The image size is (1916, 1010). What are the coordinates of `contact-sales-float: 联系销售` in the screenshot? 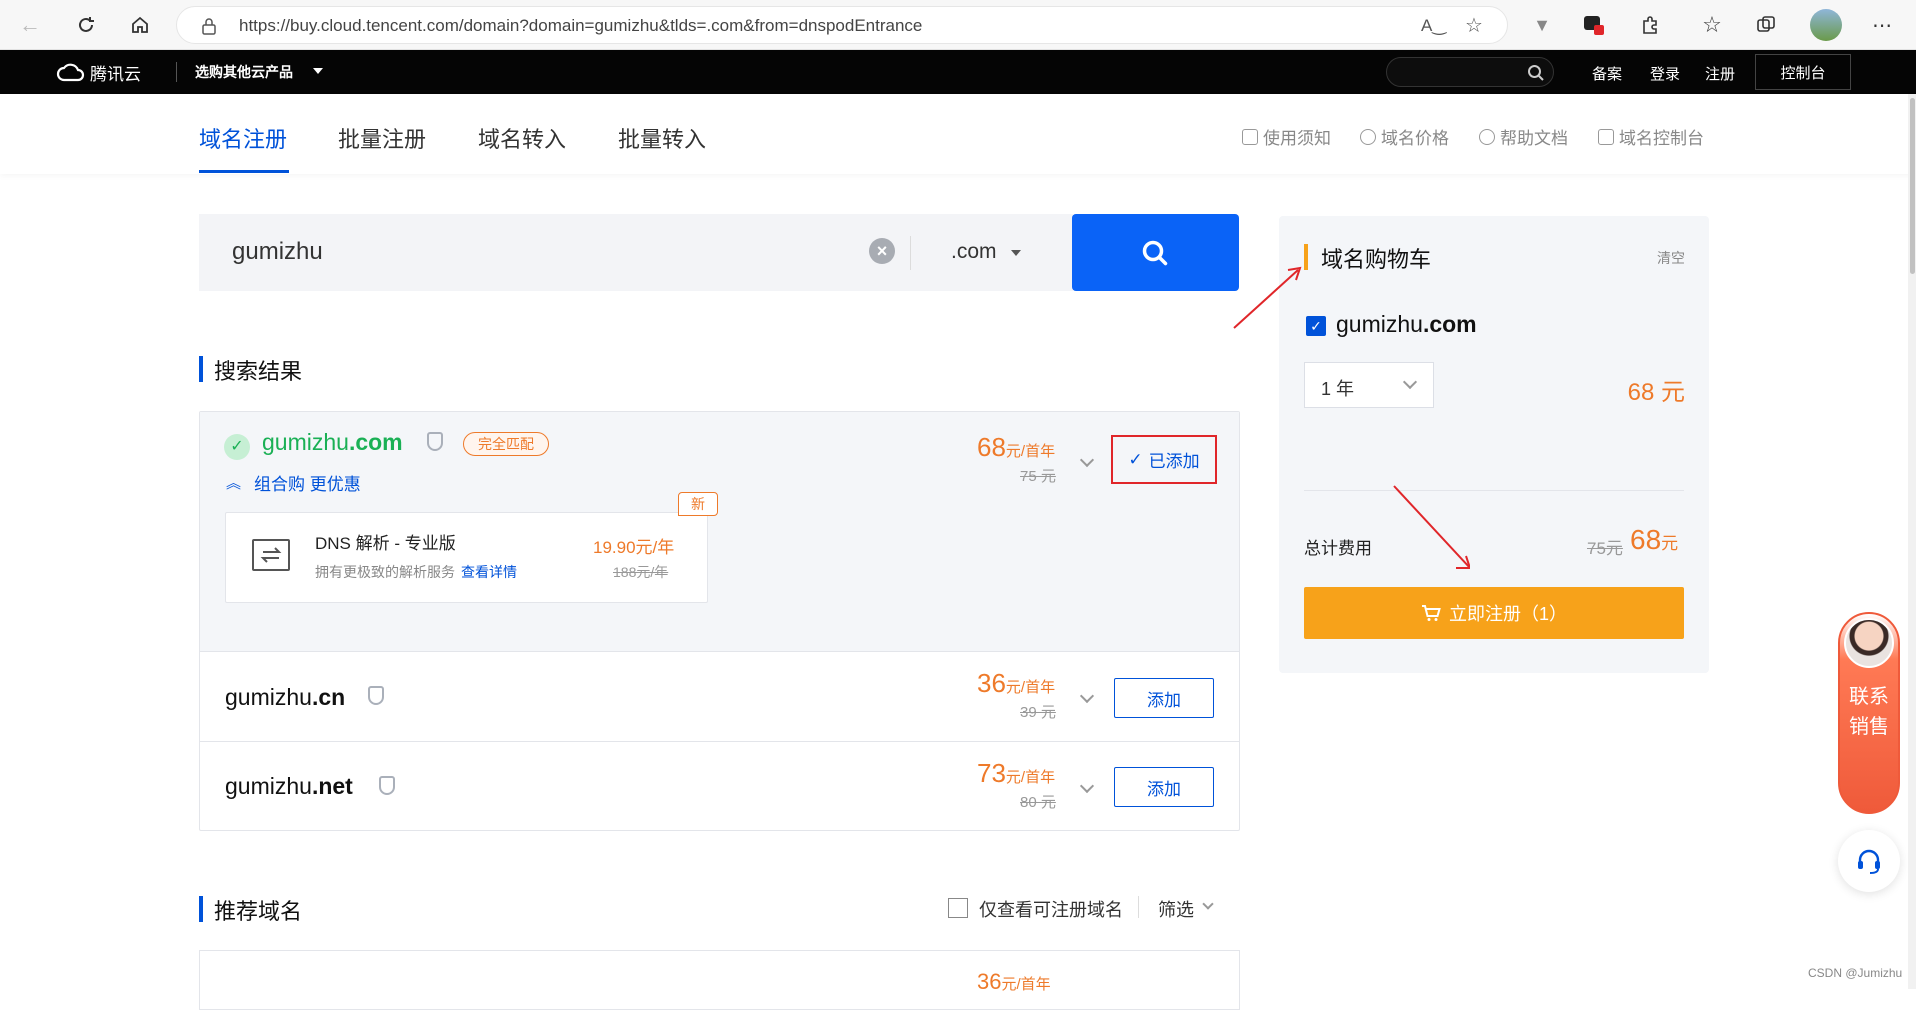 It's located at (1869, 713).